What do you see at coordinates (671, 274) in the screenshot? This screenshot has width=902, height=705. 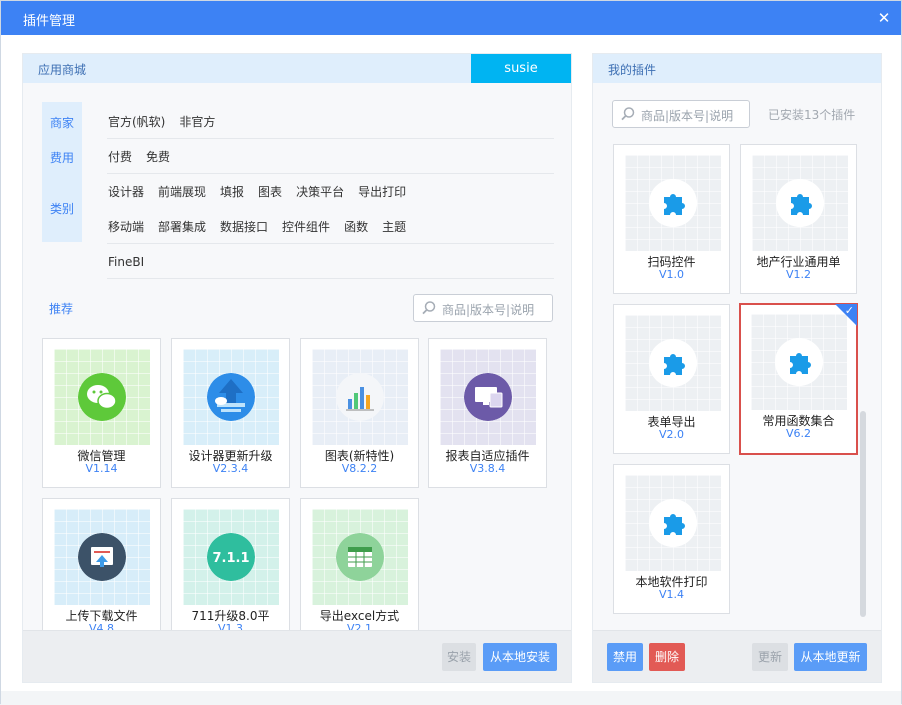 I see `plugin-version: V1.0` at bounding box center [671, 274].